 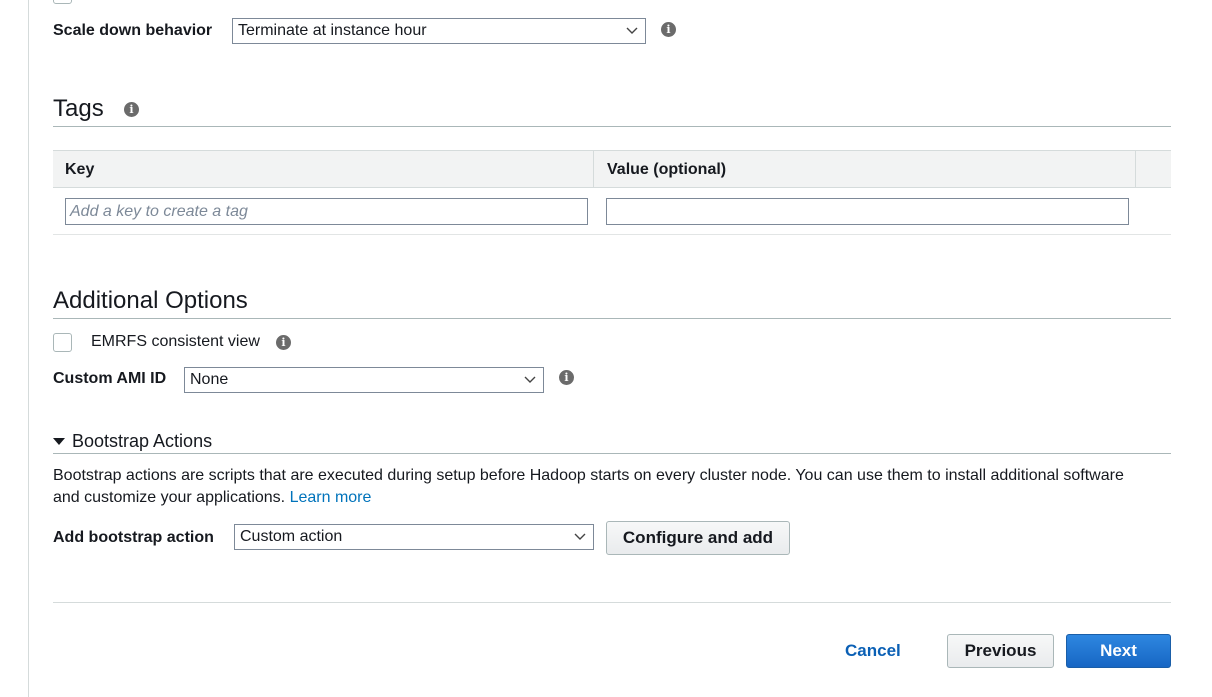 I want to click on caret-down-icon, so click(x=59, y=441).